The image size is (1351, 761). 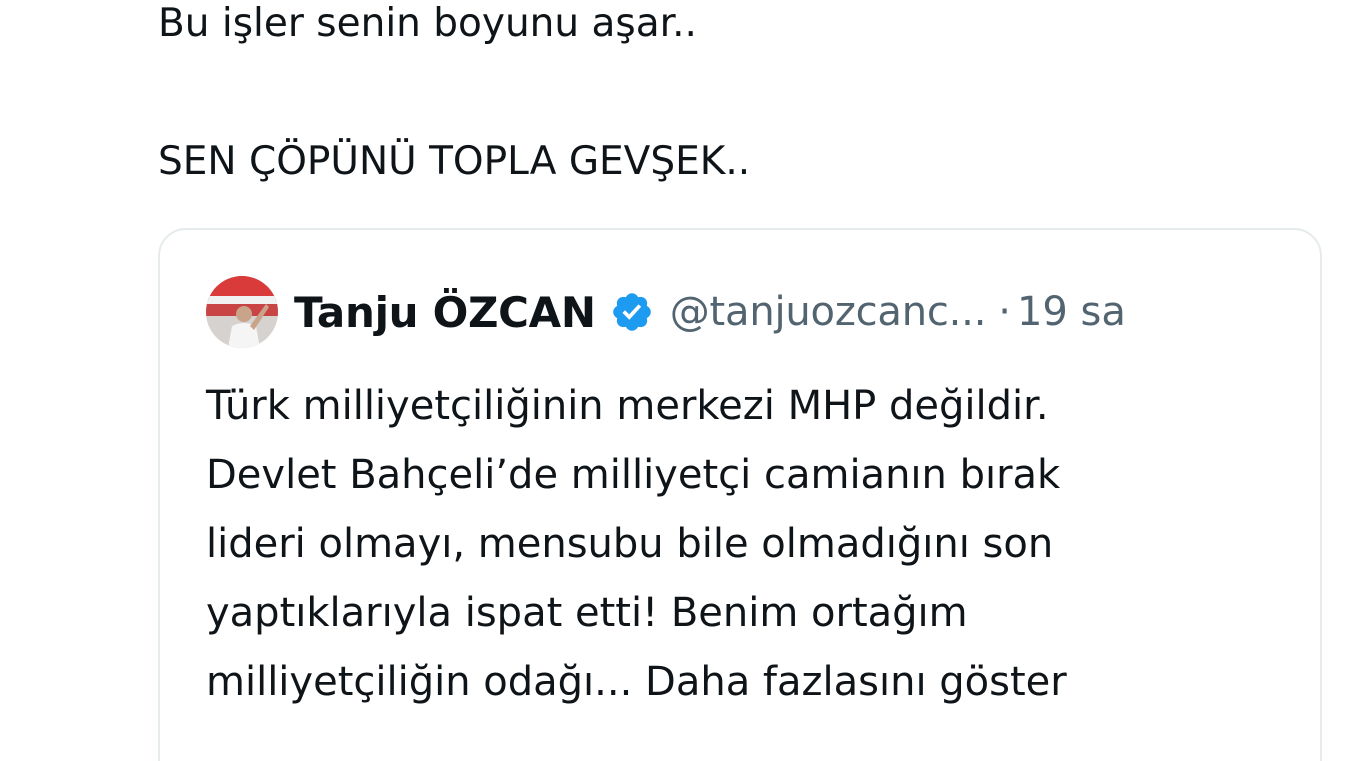 What do you see at coordinates (1071, 312) in the screenshot?
I see `tweet-timestamp: 19 sa` at bounding box center [1071, 312].